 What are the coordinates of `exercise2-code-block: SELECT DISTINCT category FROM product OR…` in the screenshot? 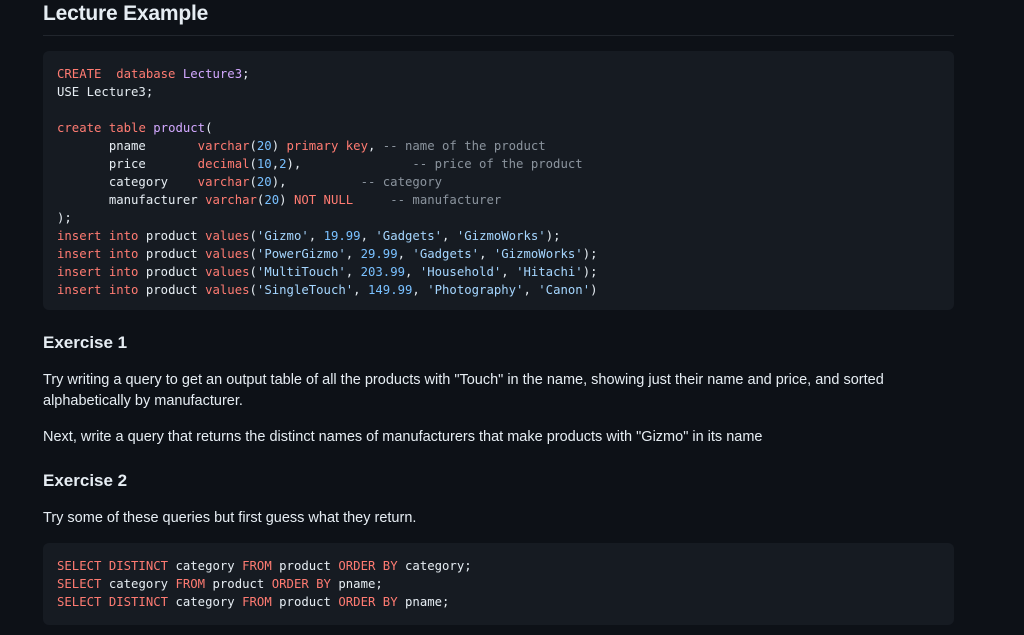 It's located at (498, 584).